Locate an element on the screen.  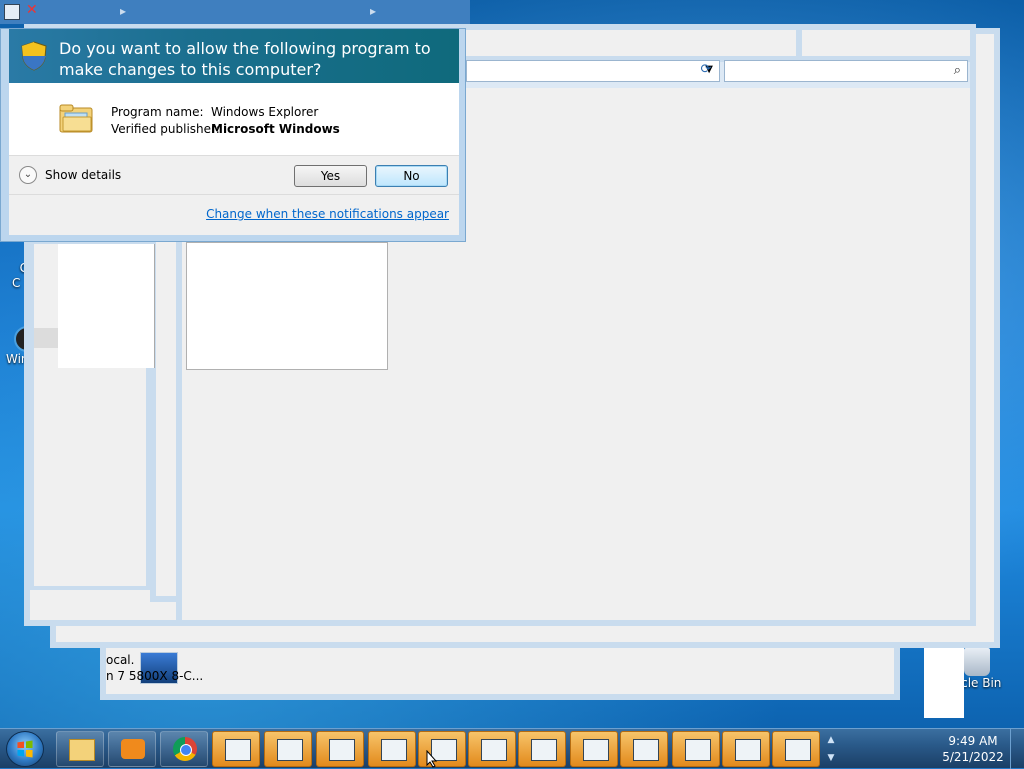
shield-icon is located at coordinates (34, 56).